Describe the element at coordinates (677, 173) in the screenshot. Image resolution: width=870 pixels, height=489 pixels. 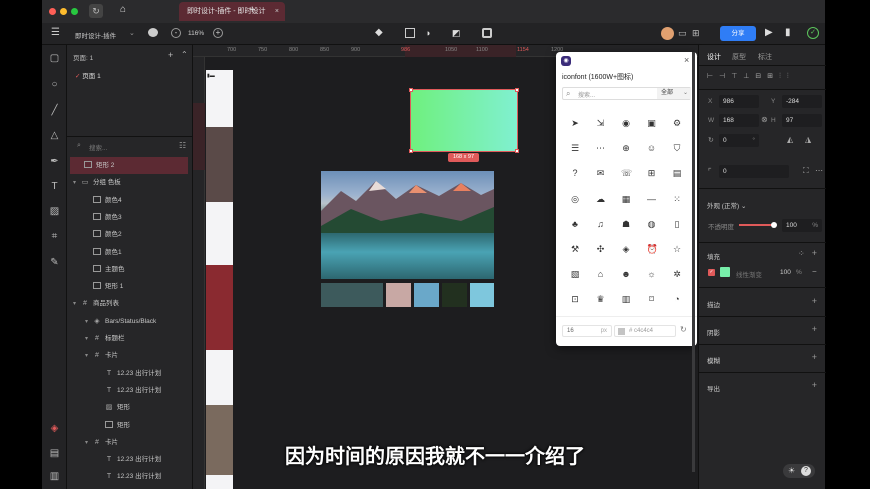
I see `list-icon: ▤` at that location.